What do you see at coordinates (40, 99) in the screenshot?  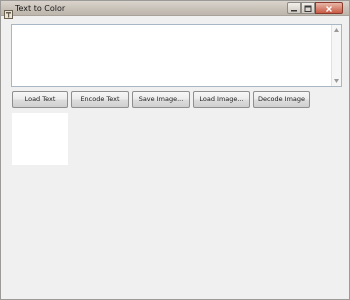 I see `load-text-button: Load Text` at bounding box center [40, 99].